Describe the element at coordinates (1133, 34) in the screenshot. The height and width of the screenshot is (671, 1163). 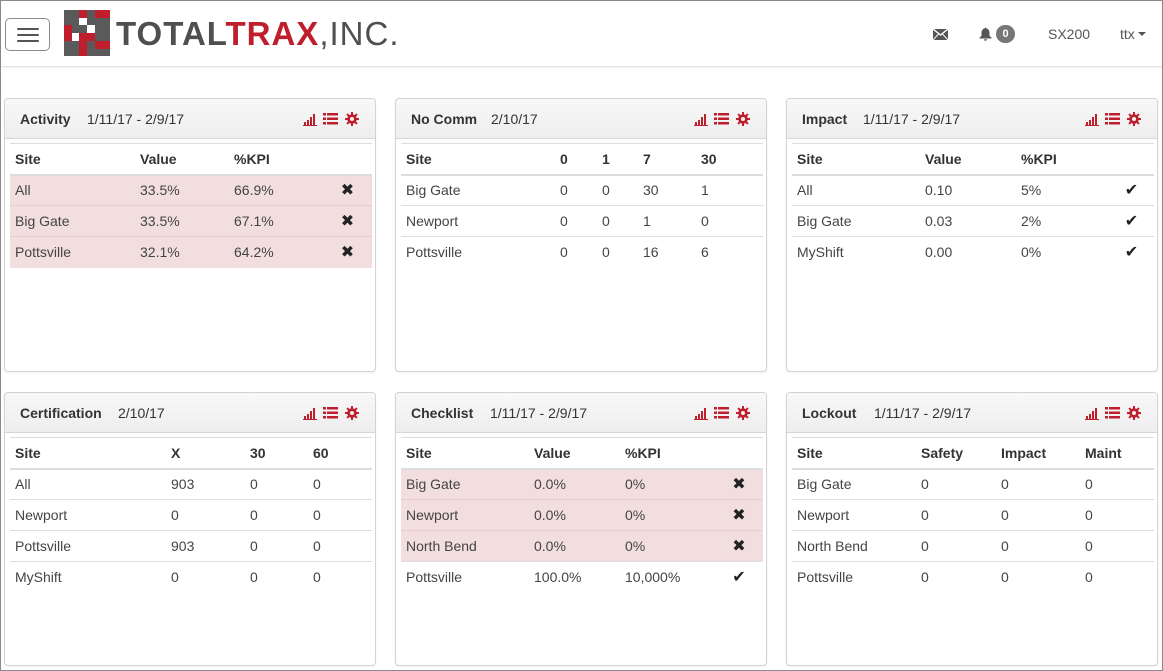
I see `user-menu: ttx` at that location.